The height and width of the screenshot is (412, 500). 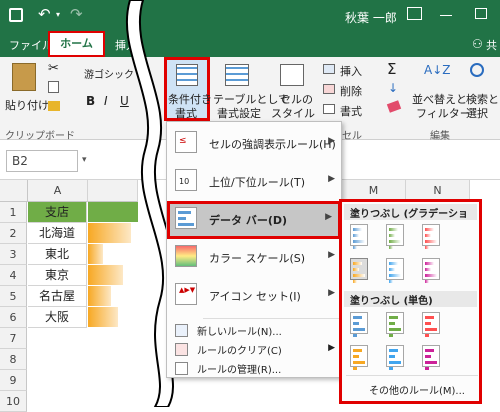 What do you see at coordinates (113, 191) in the screenshot?
I see `column-header-b` at bounding box center [113, 191].